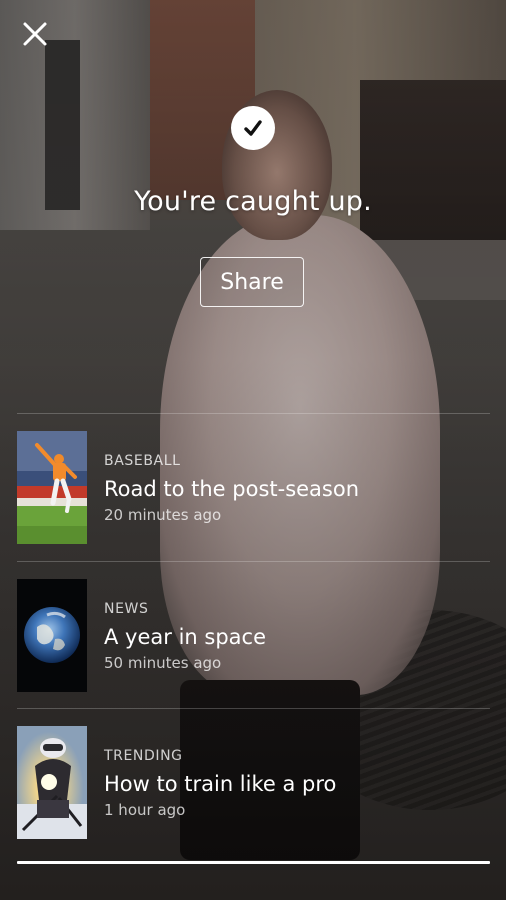  Describe the element at coordinates (163, 515) in the screenshot. I see `story-timestamp: 20 minutes ago` at that location.